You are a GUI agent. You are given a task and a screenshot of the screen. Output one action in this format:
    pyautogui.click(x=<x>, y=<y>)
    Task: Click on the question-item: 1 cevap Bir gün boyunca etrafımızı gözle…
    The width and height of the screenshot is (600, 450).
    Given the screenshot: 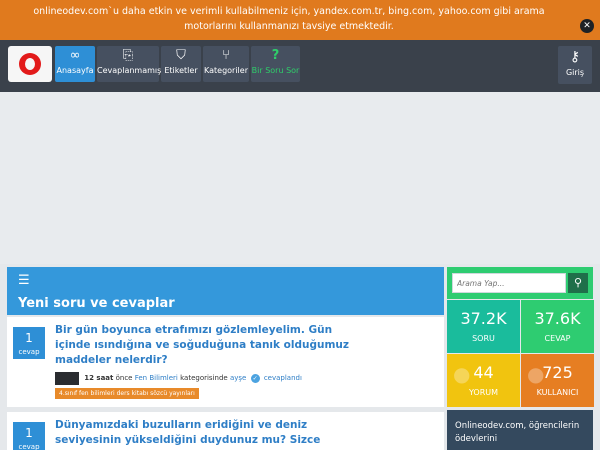 What is the action you would take?
    pyautogui.click(x=225, y=362)
    